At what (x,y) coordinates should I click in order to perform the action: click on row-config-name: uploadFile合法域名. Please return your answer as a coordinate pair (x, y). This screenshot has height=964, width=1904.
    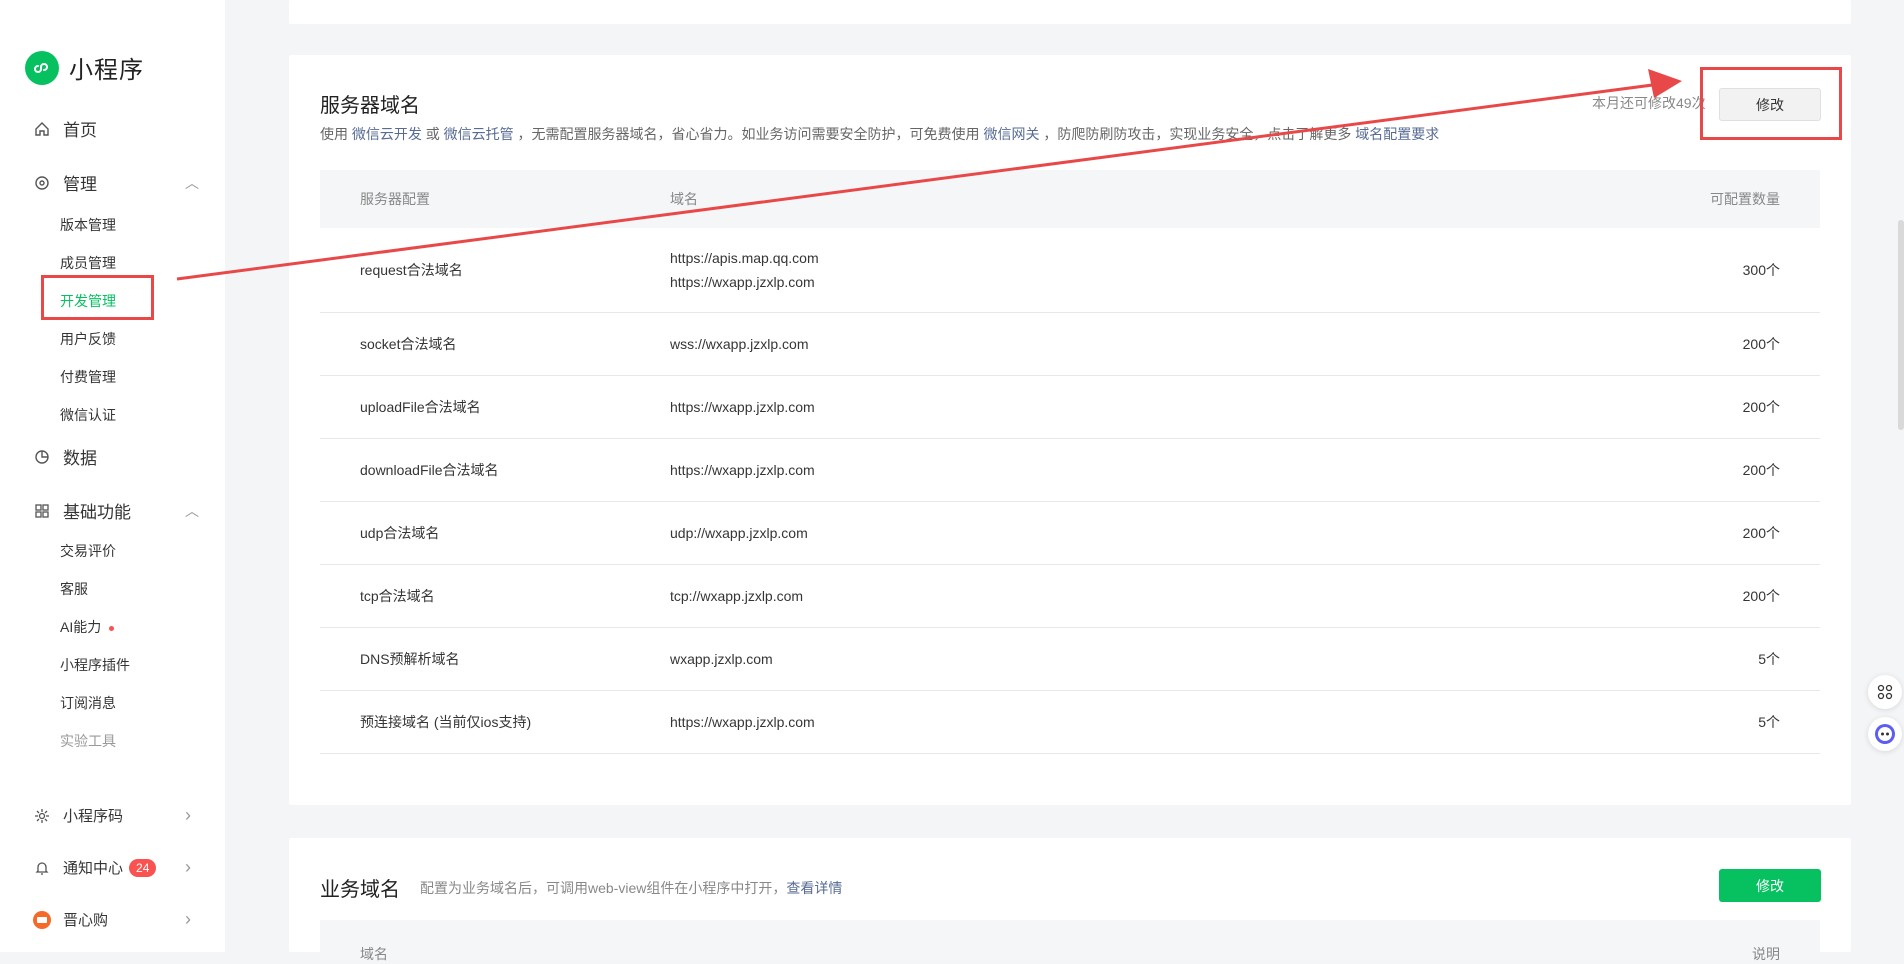
    Looking at the image, I should click on (420, 407).